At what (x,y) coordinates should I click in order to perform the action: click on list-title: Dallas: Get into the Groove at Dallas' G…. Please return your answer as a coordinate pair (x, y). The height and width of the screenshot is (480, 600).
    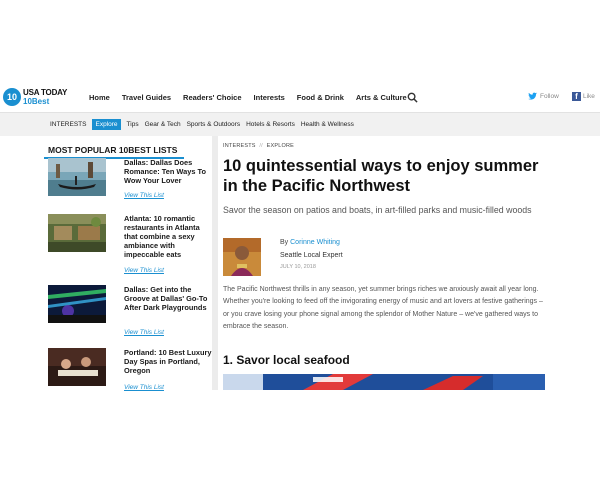
    Looking at the image, I should click on (168, 298).